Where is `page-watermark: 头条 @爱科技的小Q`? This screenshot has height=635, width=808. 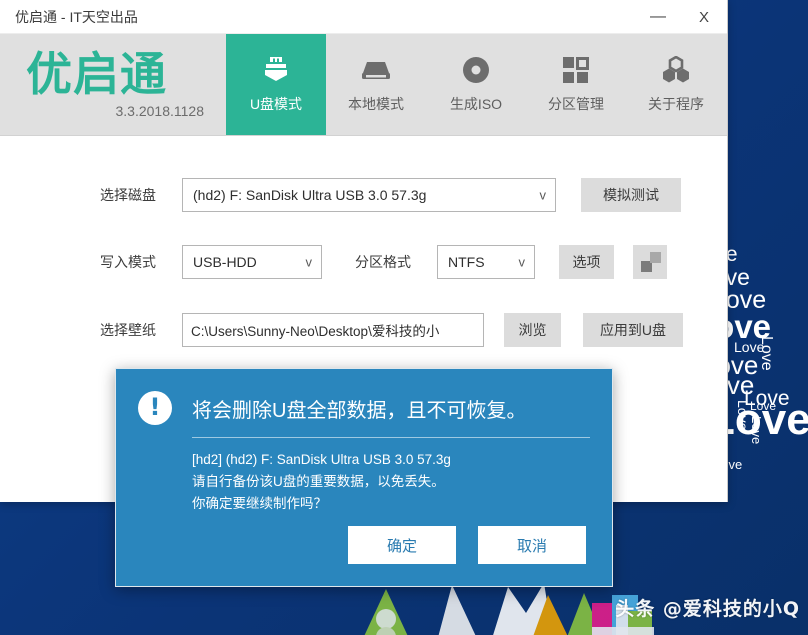 page-watermark: 头条 @爱科技的小Q is located at coordinates (707, 609).